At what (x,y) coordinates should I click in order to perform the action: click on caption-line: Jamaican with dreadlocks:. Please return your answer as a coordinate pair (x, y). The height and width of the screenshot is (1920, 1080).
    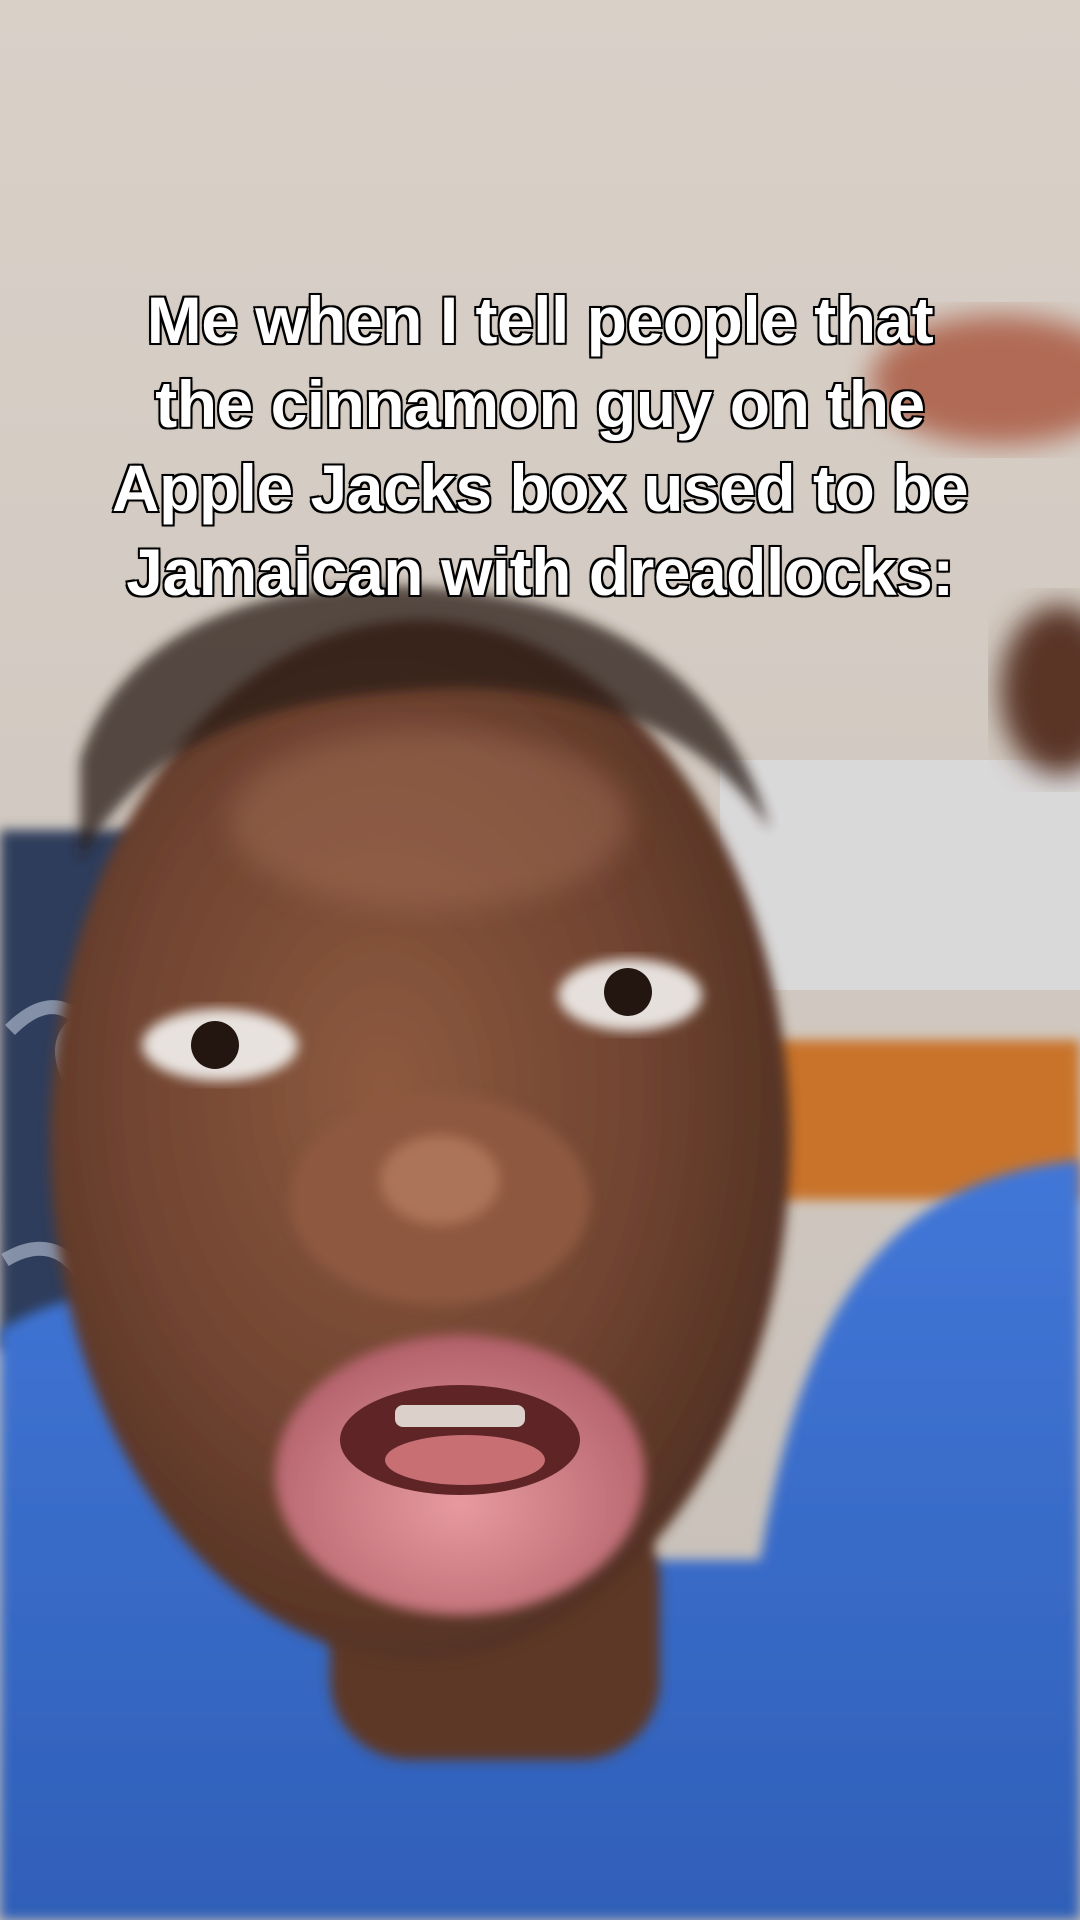
    Looking at the image, I should click on (540, 572).